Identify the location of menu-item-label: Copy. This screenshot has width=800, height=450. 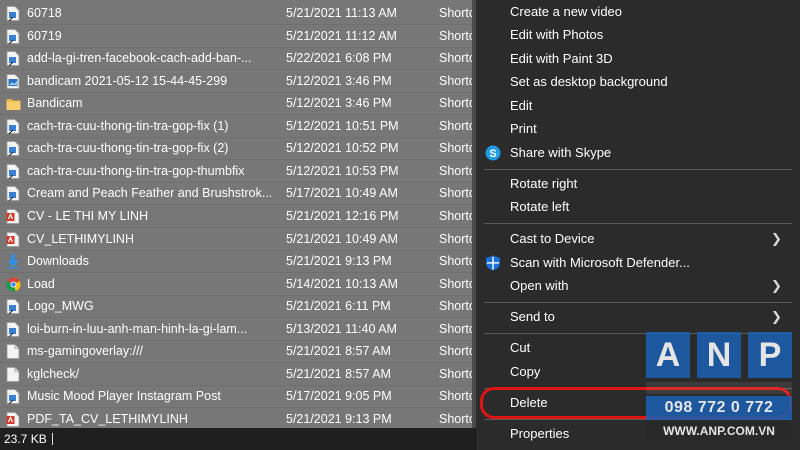
(525, 371).